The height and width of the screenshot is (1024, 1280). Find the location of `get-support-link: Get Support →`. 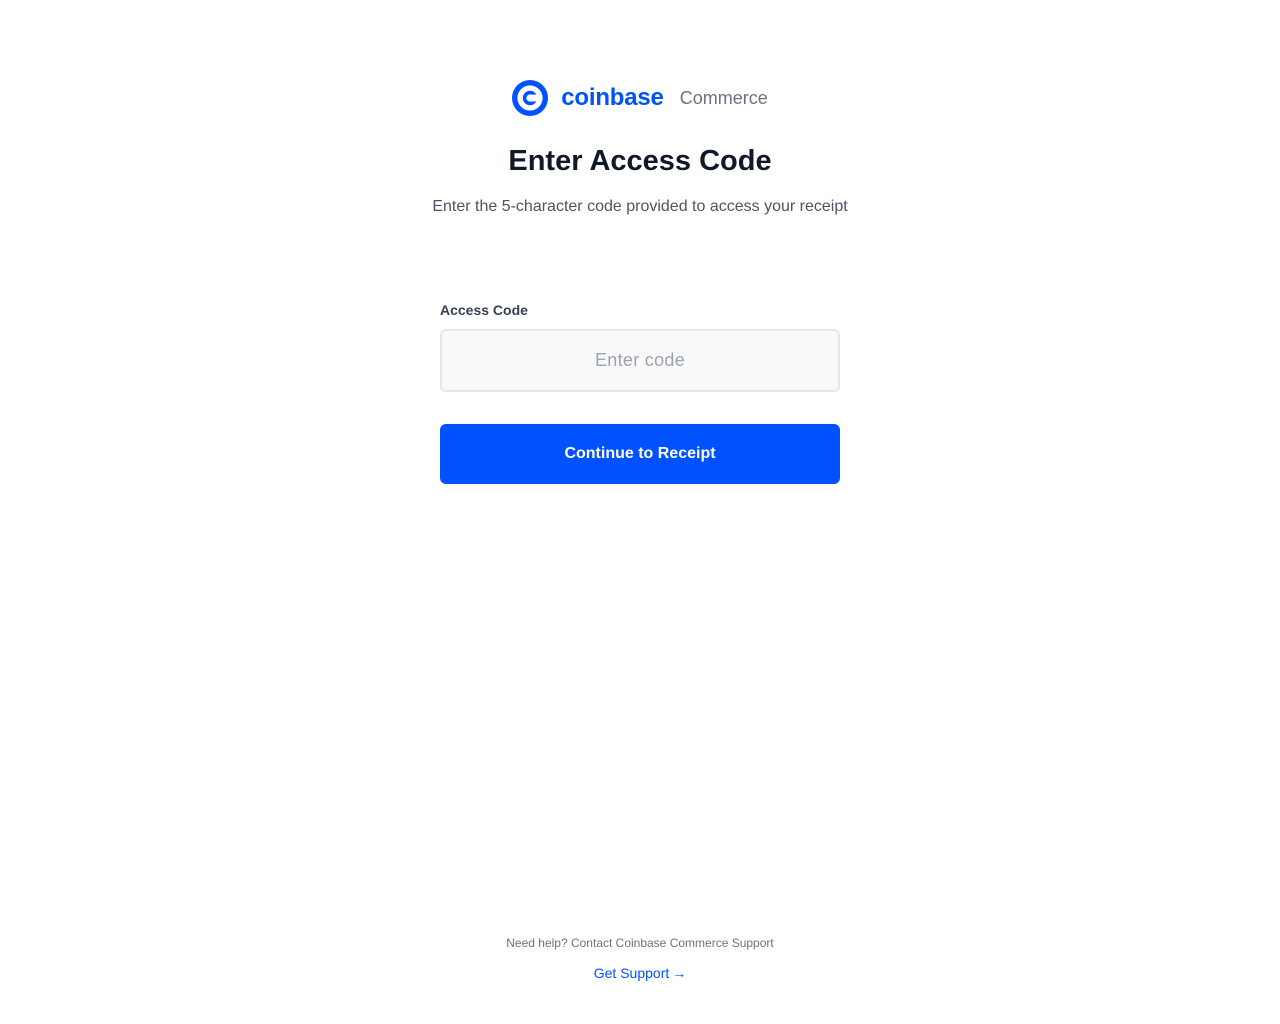

get-support-link: Get Support → is located at coordinates (640, 973).